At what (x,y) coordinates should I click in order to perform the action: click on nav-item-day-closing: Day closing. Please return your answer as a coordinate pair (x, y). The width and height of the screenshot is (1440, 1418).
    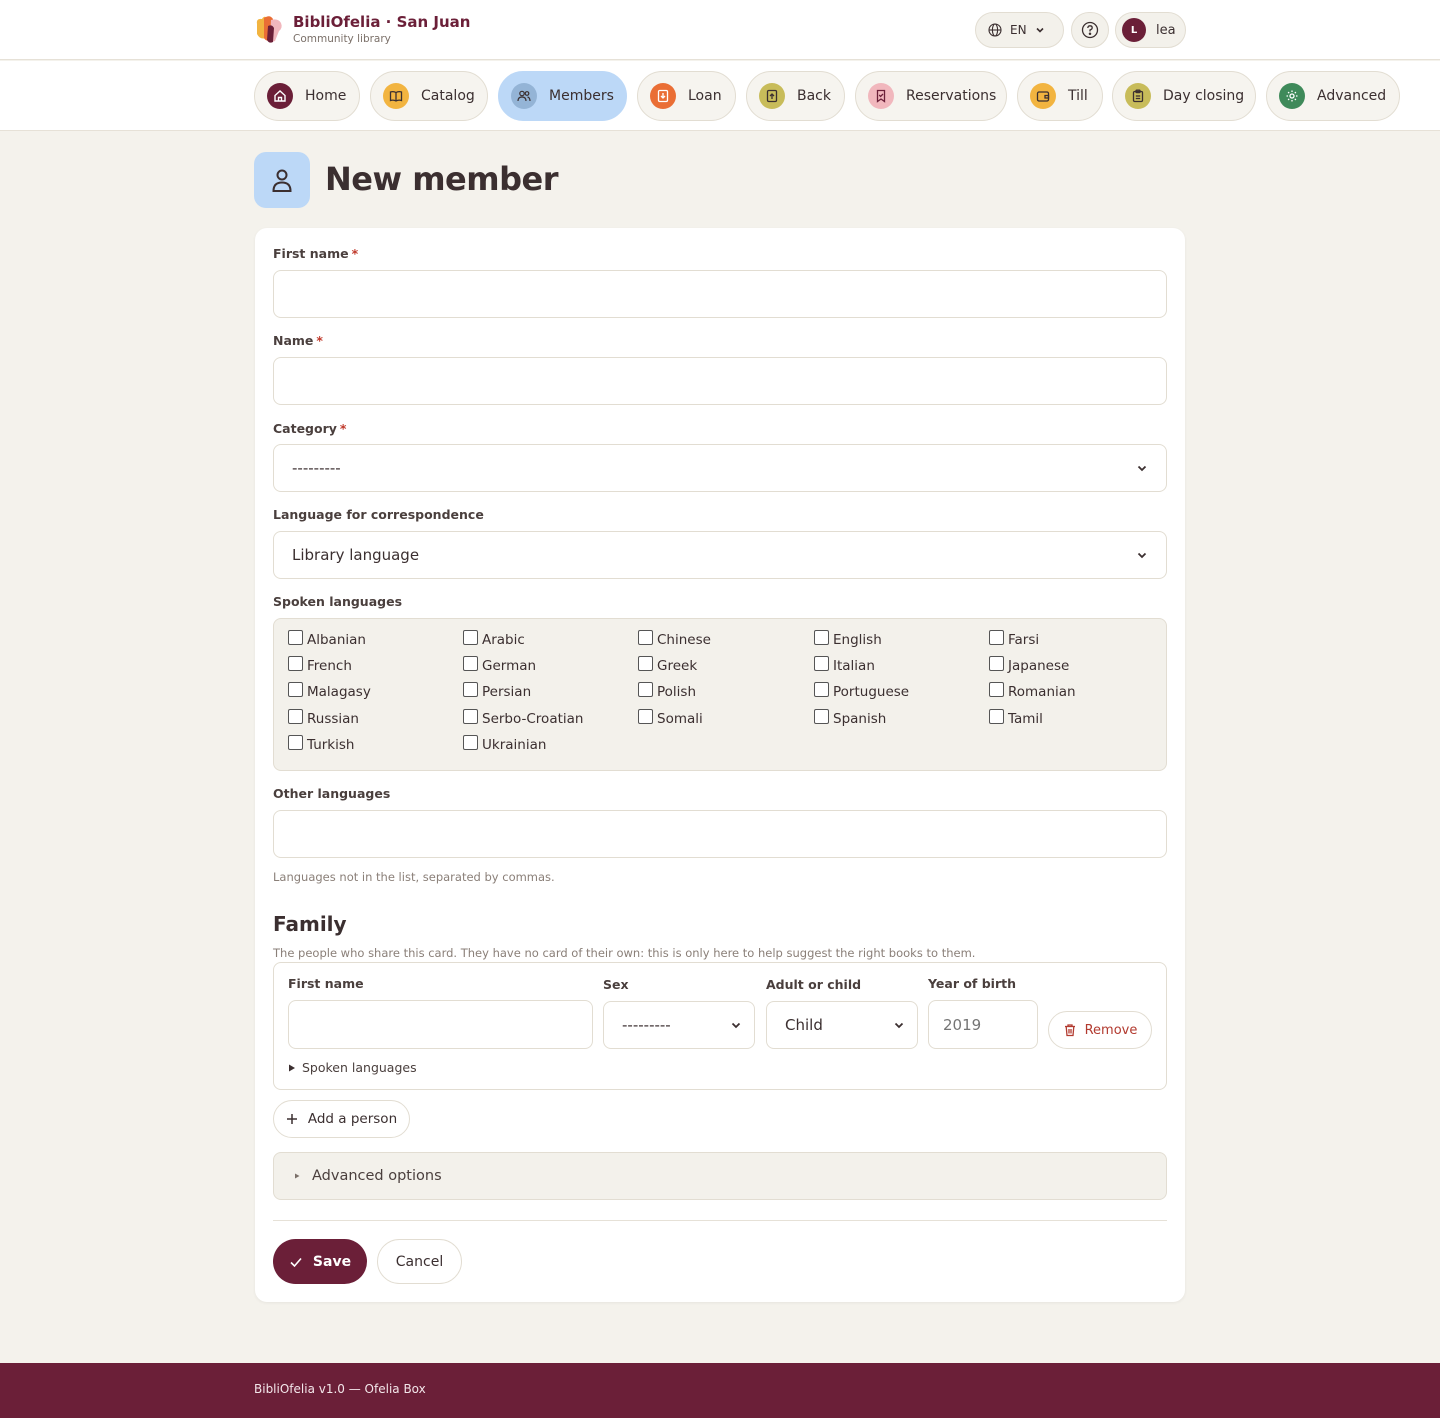
    Looking at the image, I should click on (1184, 96).